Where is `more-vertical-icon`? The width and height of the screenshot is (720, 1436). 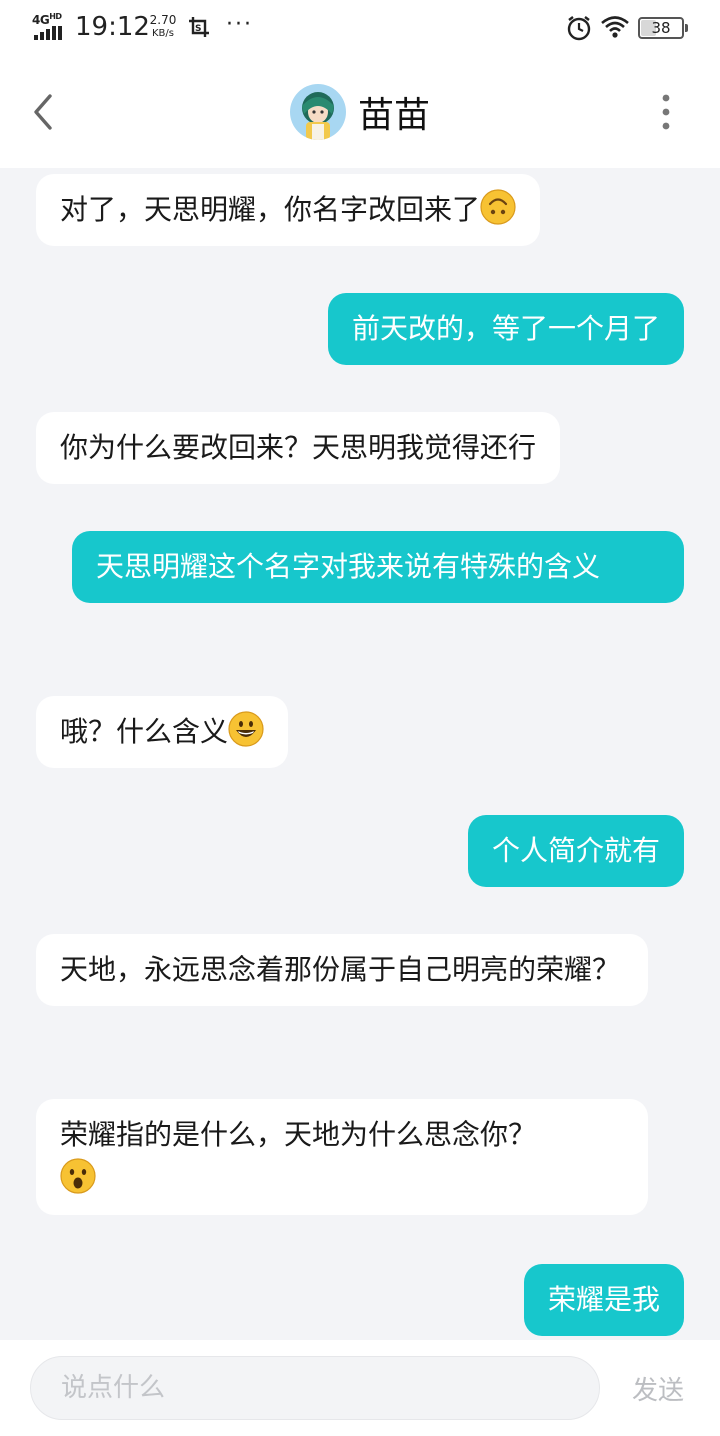 more-vertical-icon is located at coordinates (666, 112).